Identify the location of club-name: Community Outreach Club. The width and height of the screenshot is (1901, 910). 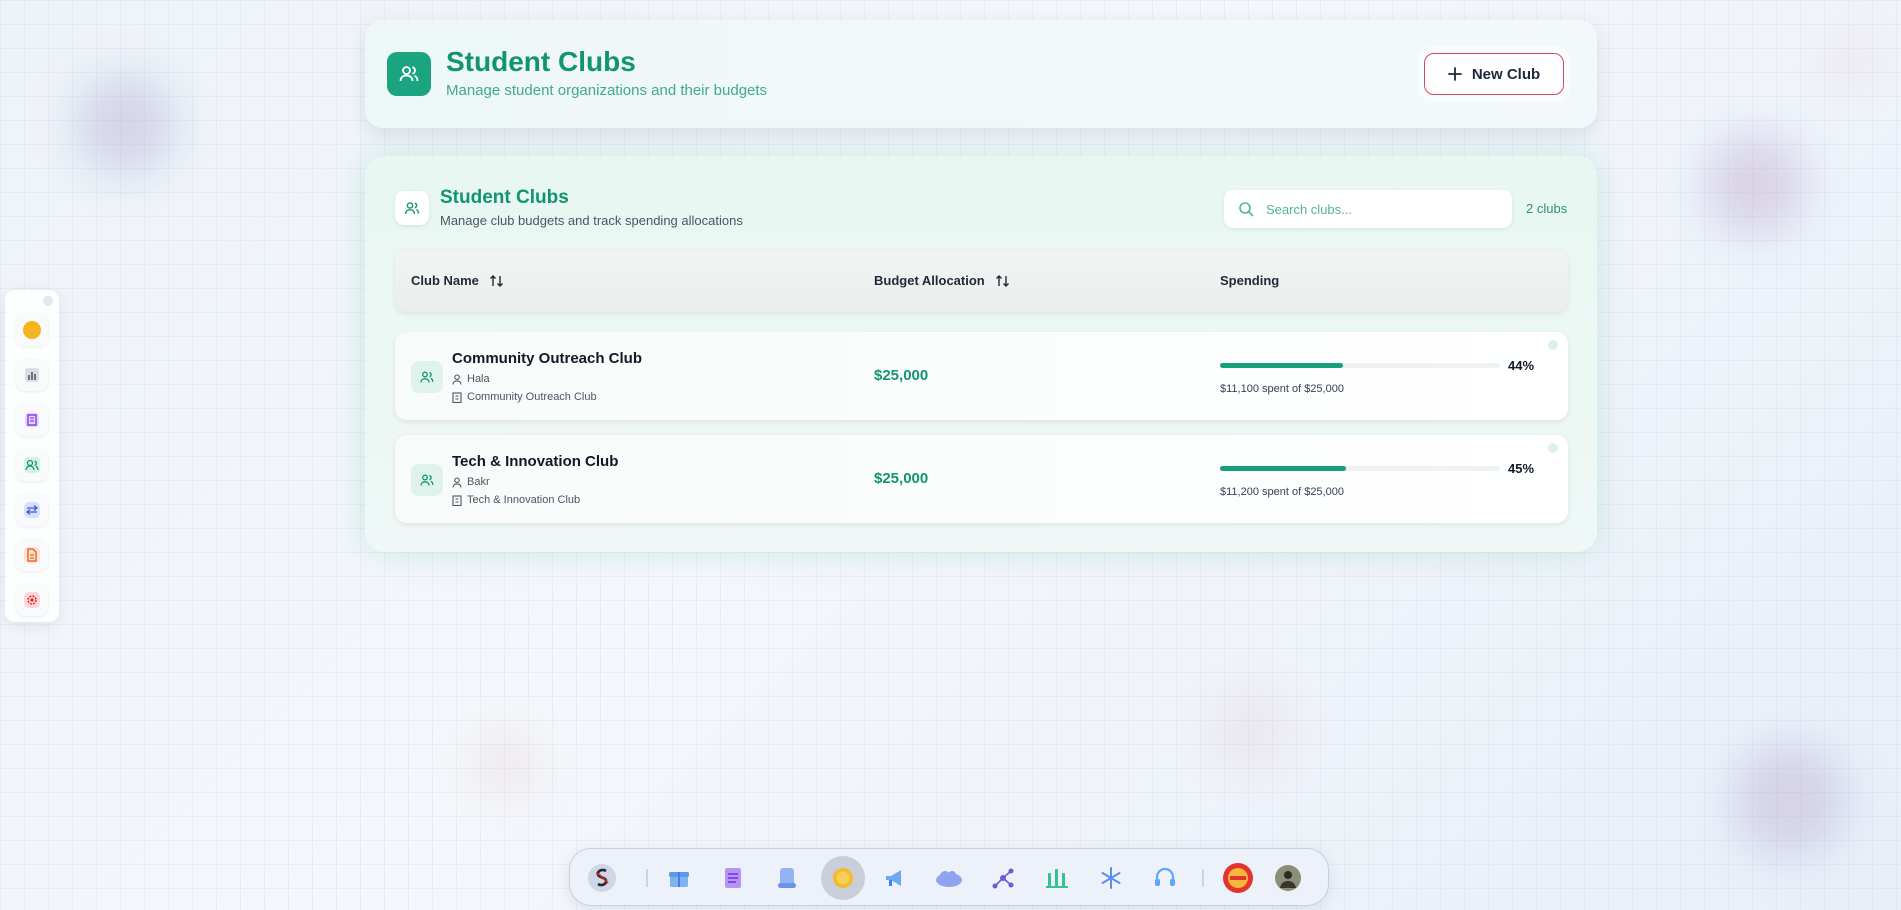
(547, 358).